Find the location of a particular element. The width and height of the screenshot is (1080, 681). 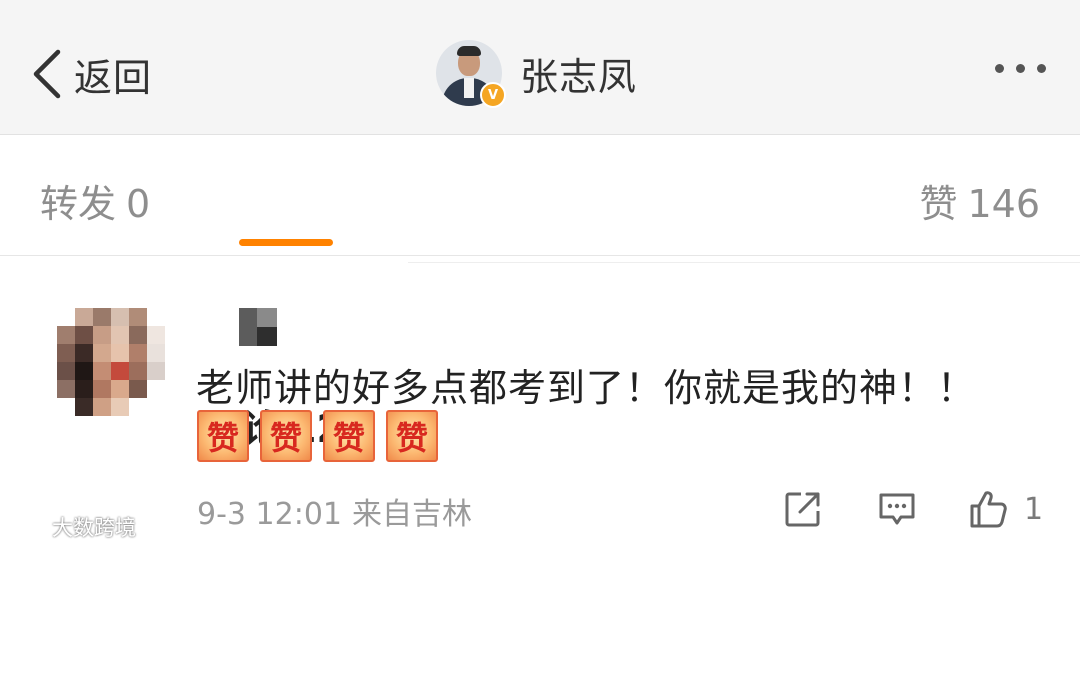

tab-repost-count: 0 is located at coordinates (138, 204).